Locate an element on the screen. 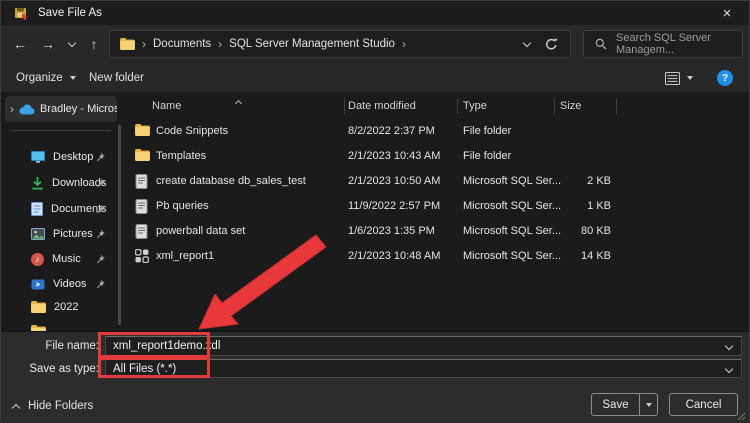 The width and height of the screenshot is (750, 423). save-label: Save is located at coordinates (615, 404).